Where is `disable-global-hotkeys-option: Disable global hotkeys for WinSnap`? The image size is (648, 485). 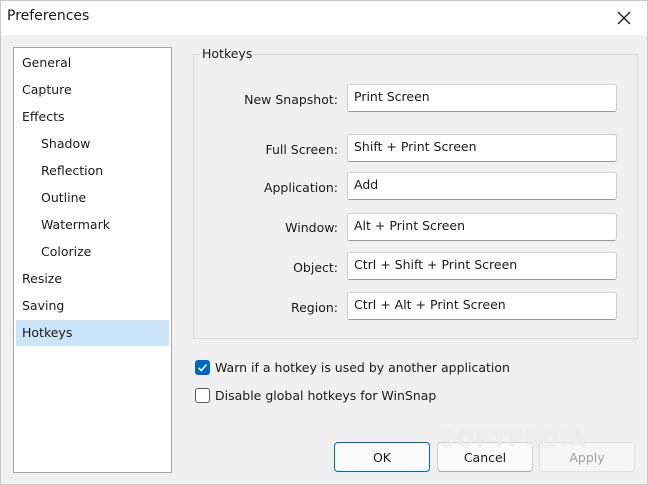 disable-global-hotkeys-option: Disable global hotkeys for WinSnap is located at coordinates (315, 395).